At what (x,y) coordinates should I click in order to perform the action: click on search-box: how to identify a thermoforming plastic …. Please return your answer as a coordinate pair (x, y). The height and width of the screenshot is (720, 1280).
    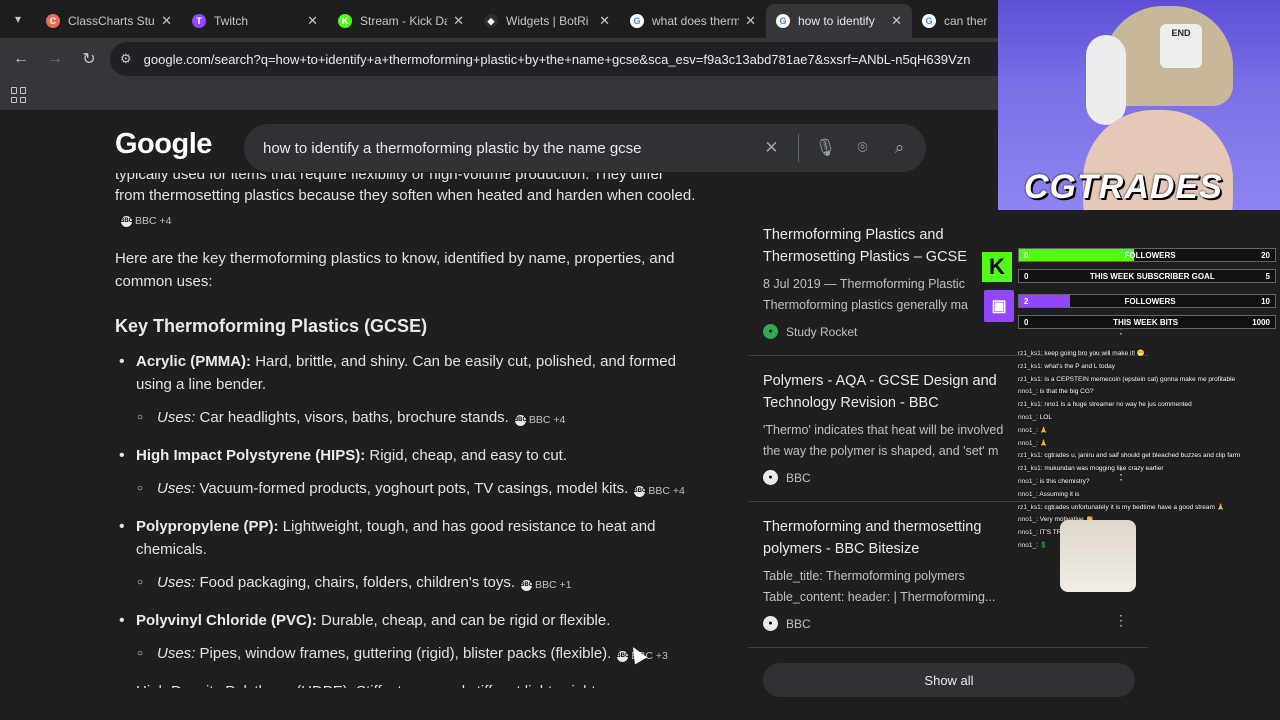
    Looking at the image, I should click on (585, 148).